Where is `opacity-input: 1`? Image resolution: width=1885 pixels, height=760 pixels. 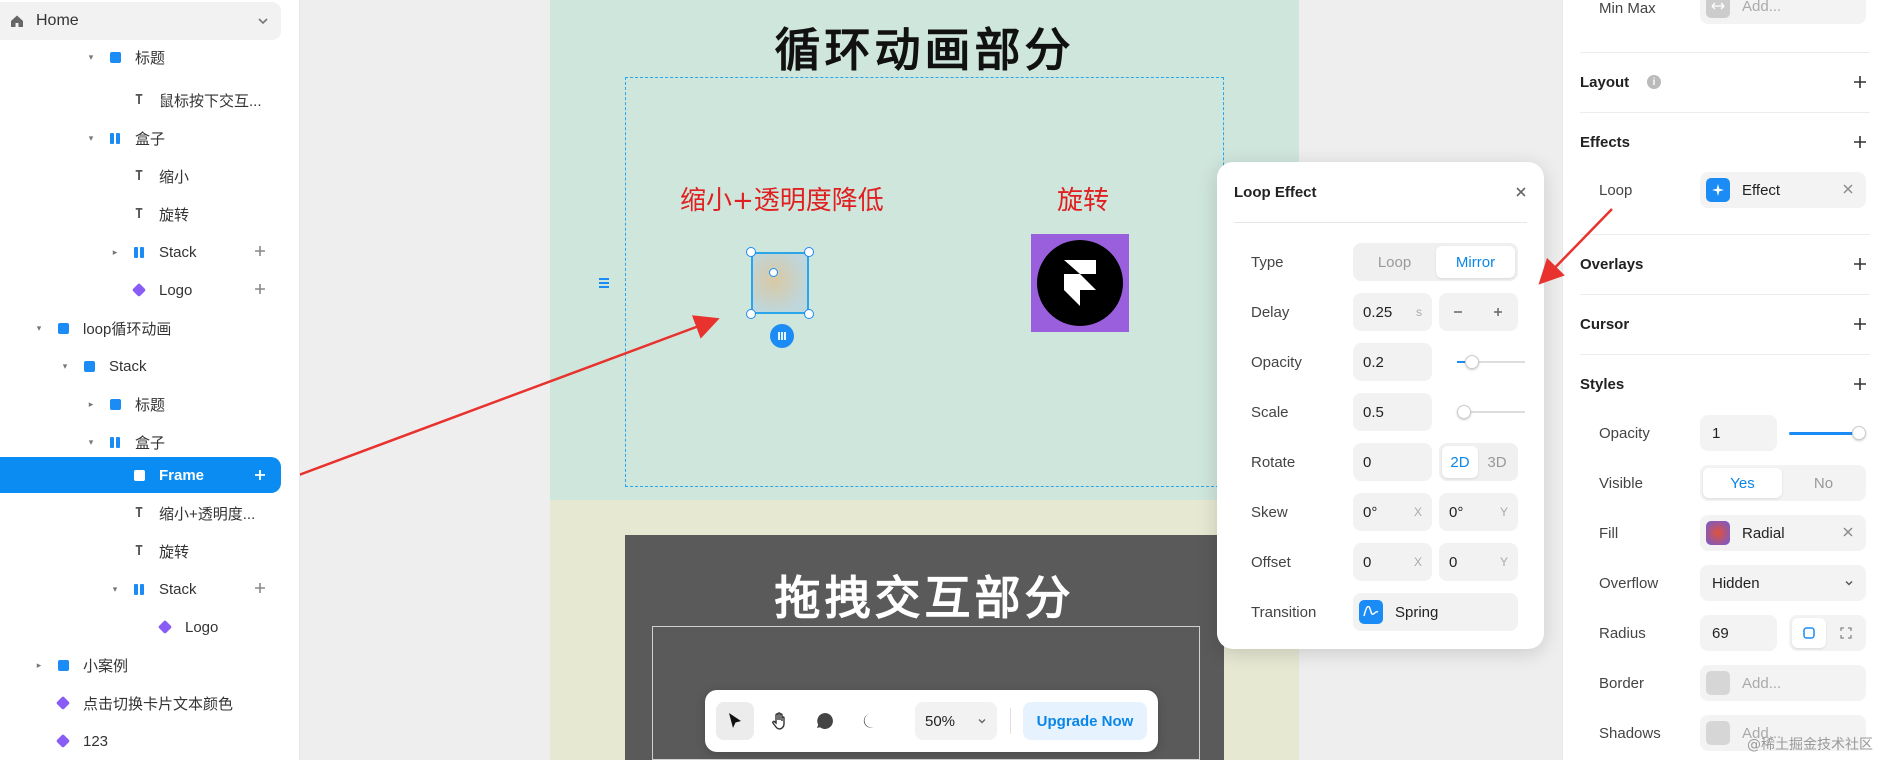 opacity-input: 1 is located at coordinates (1738, 433).